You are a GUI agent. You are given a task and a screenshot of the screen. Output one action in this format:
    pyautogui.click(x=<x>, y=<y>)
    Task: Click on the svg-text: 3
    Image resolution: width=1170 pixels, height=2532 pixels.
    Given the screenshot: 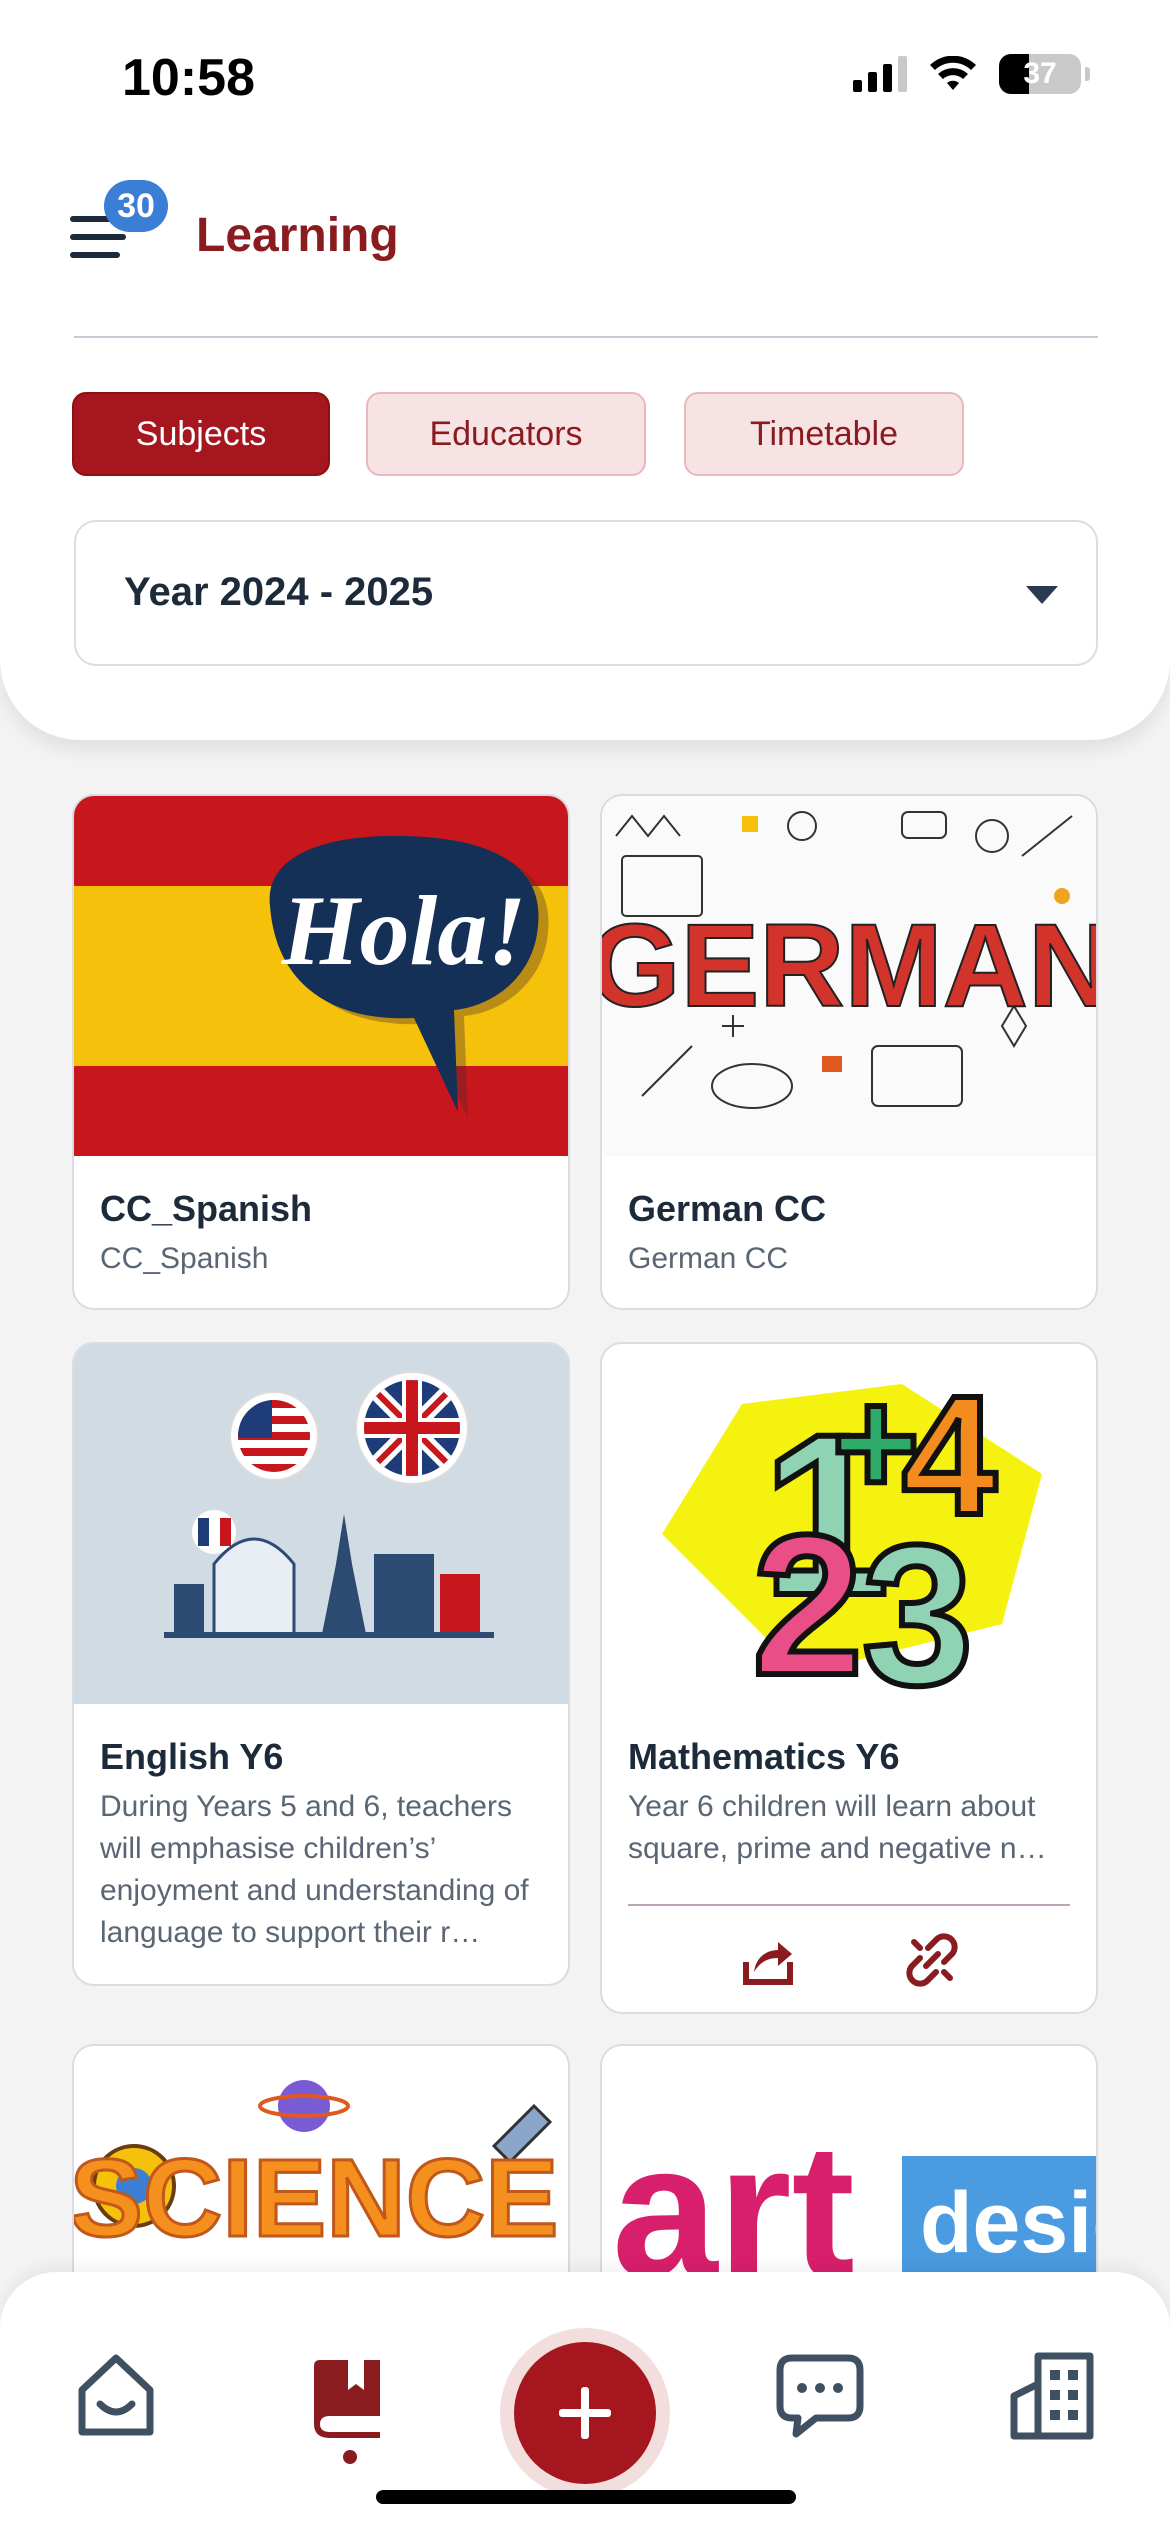 What is the action you would take?
    pyautogui.click(x=917, y=1604)
    